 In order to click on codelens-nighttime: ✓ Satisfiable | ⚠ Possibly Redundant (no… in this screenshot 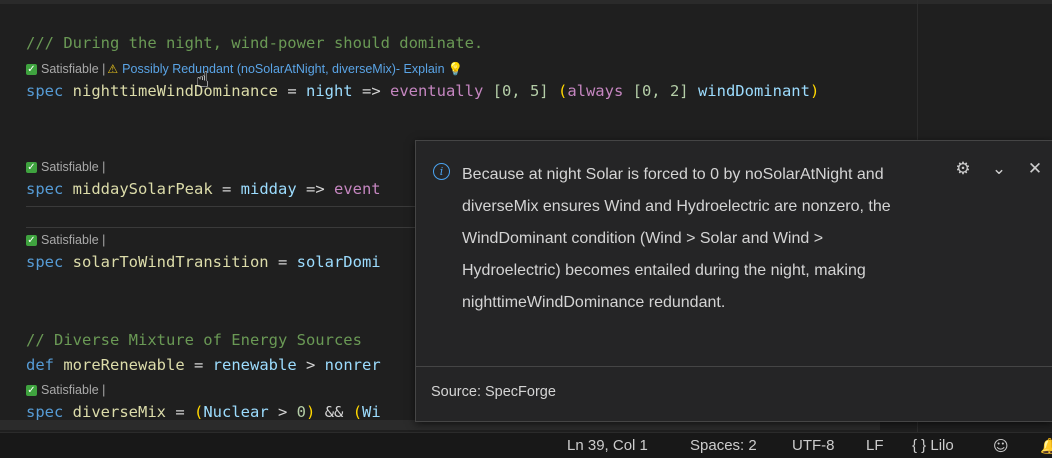, I will do `click(244, 69)`.